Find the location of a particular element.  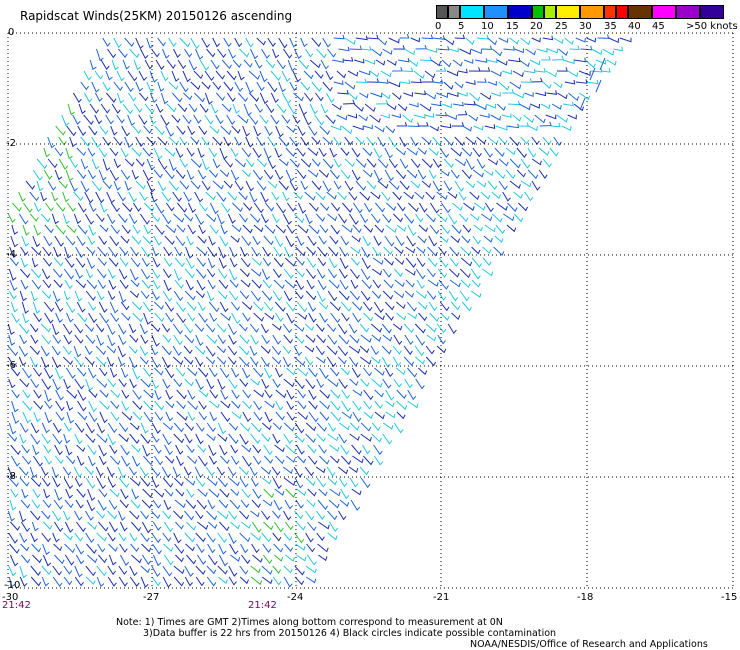

time-label: 21:42 is located at coordinates (16, 605).